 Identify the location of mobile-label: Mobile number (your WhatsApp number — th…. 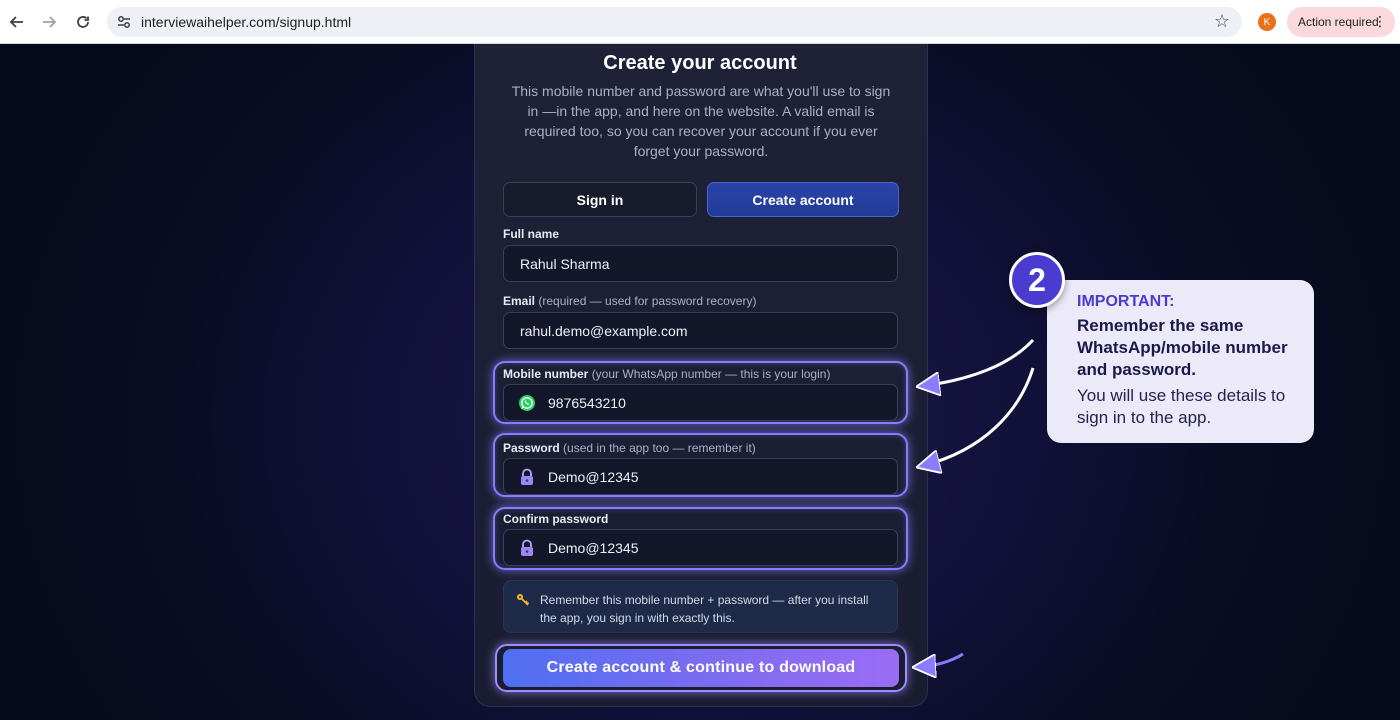
(667, 374).